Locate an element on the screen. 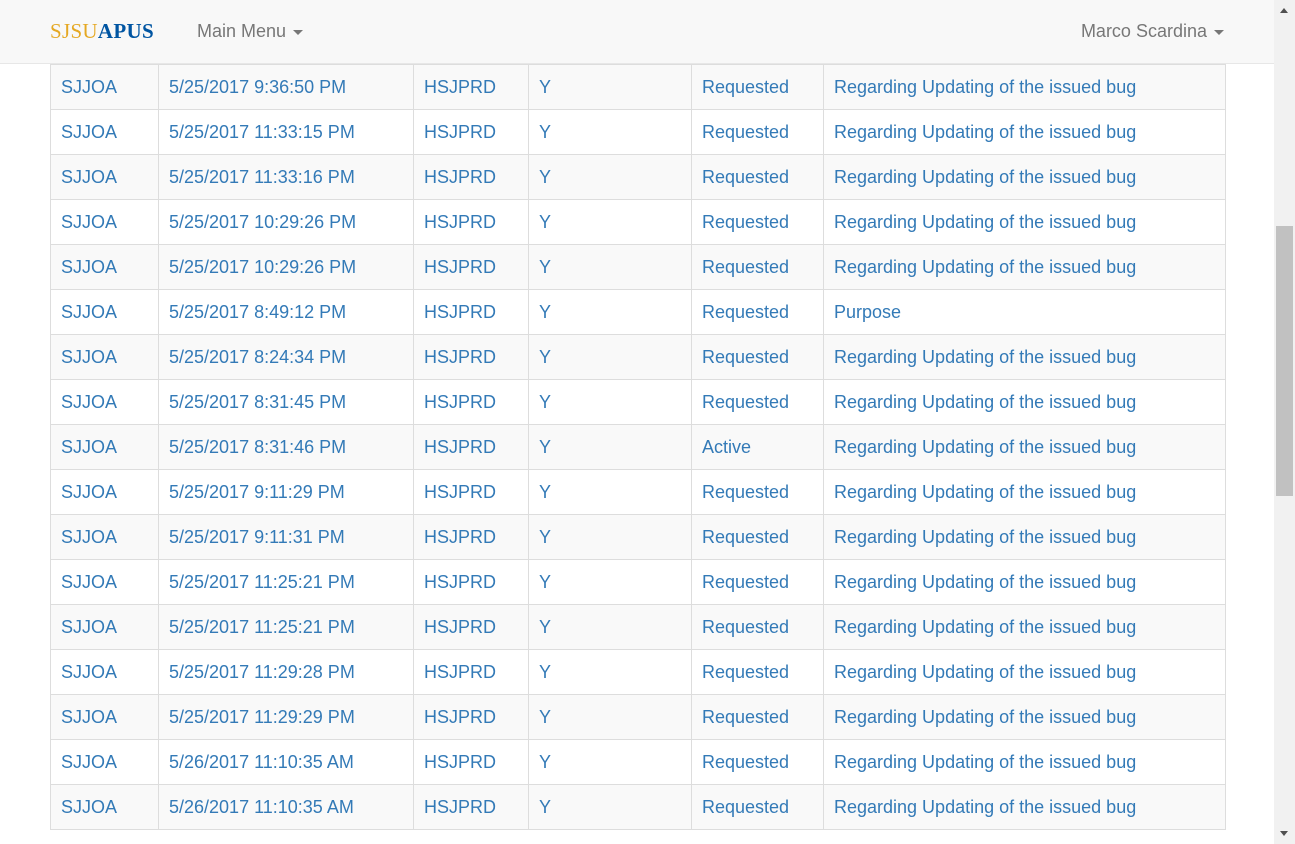 This screenshot has width=1295, height=844. cell-date-link: 5/25/2017 9:36:50 PM is located at coordinates (286, 87).